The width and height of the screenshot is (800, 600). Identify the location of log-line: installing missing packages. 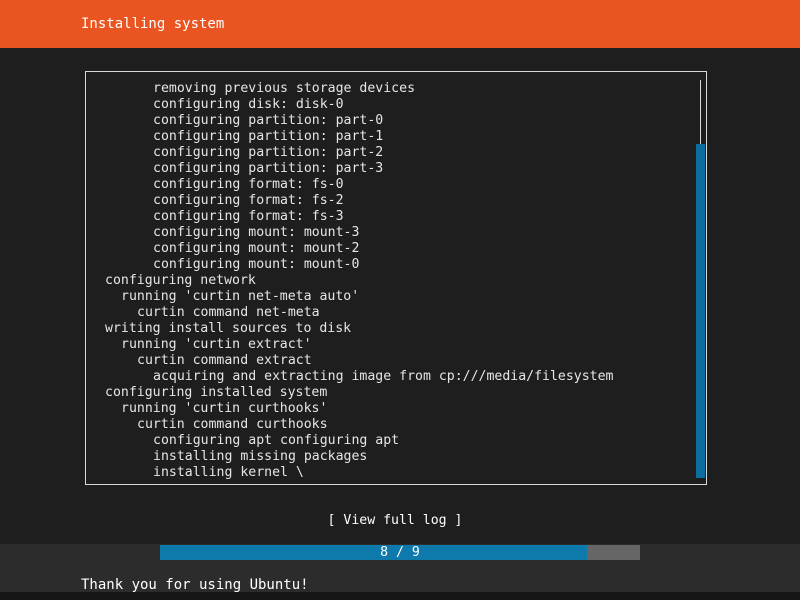
(260, 456).